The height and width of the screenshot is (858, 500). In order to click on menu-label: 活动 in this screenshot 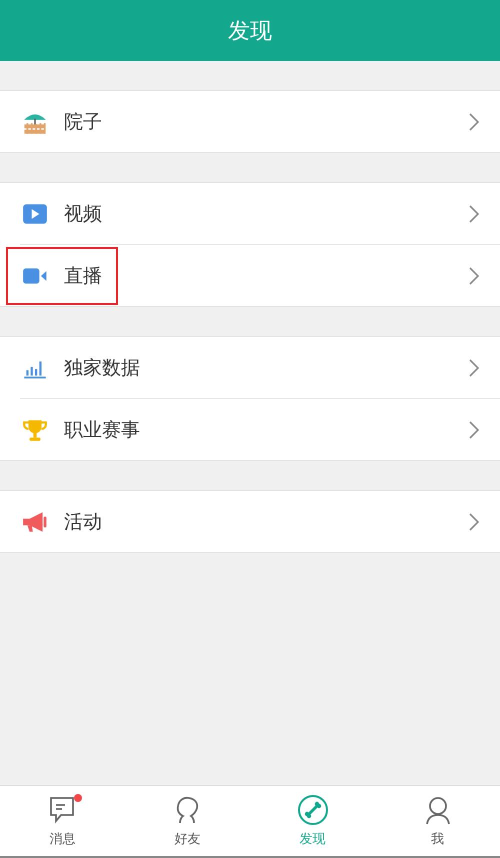, I will do `click(83, 522)`.